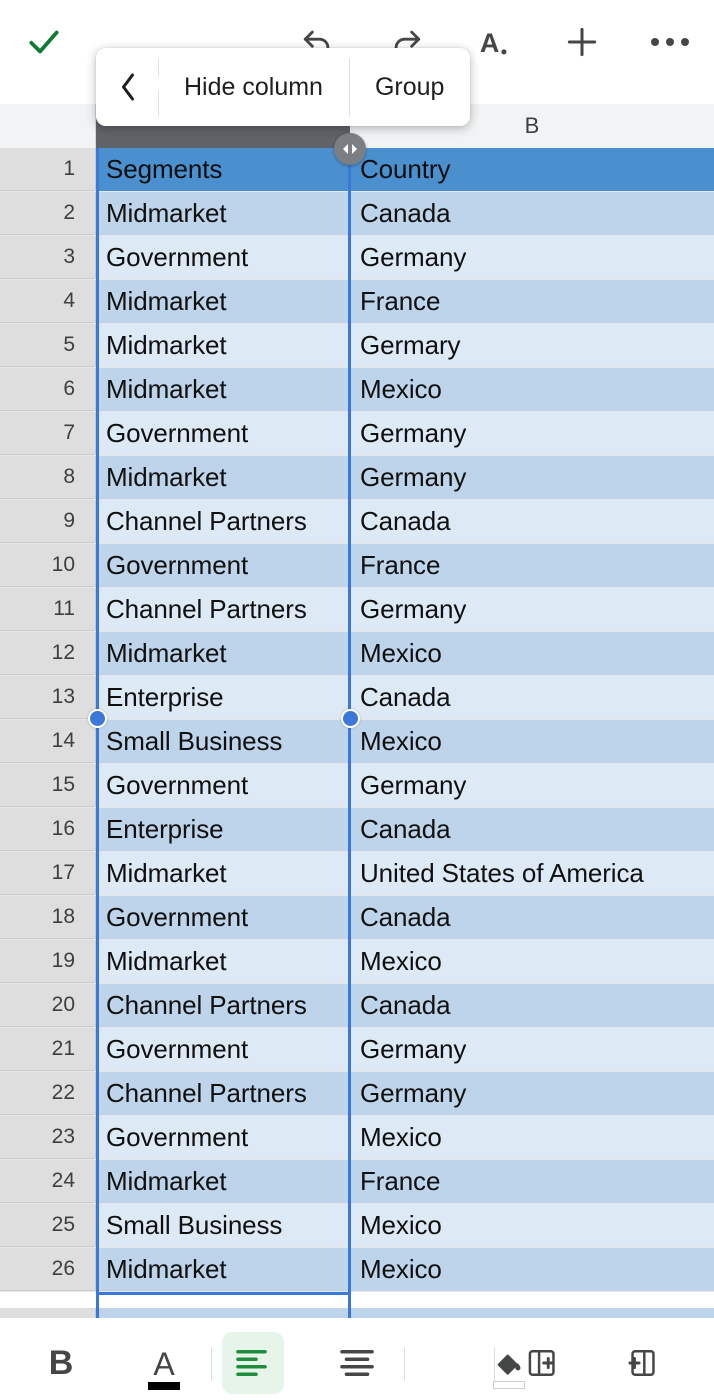 The height and width of the screenshot is (1400, 714). I want to click on cell-country: Country, so click(532, 169).